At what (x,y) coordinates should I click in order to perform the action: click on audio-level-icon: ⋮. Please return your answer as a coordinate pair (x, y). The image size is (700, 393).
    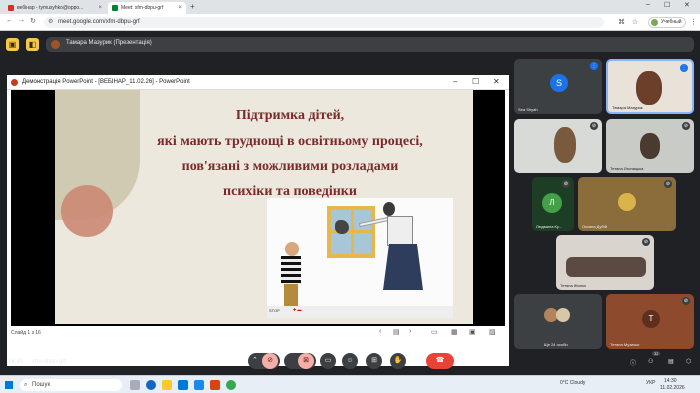
    Looking at the image, I should click on (684, 68).